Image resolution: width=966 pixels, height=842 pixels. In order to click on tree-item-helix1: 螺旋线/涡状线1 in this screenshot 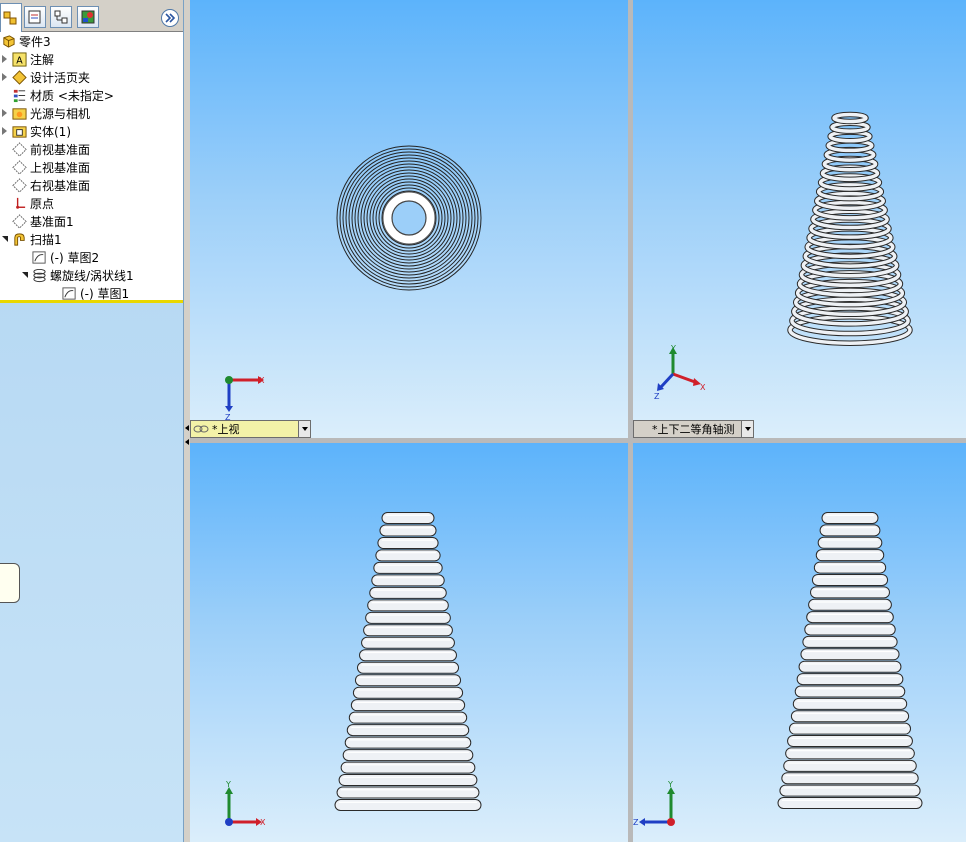, I will do `click(77, 275)`.